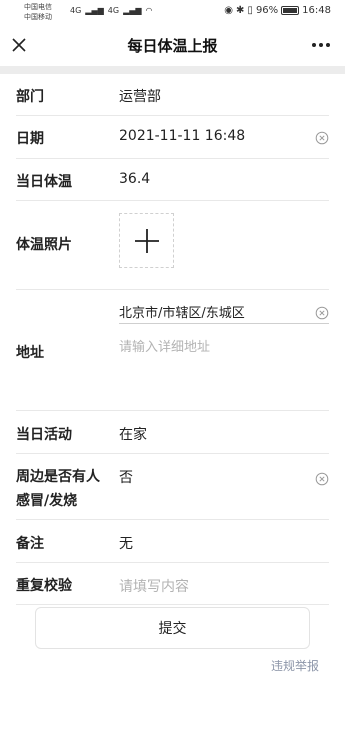 The width and height of the screenshot is (345, 750). Describe the element at coordinates (224, 313) in the screenshot. I see `region-select: 北京市/市辖区/东城区` at that location.